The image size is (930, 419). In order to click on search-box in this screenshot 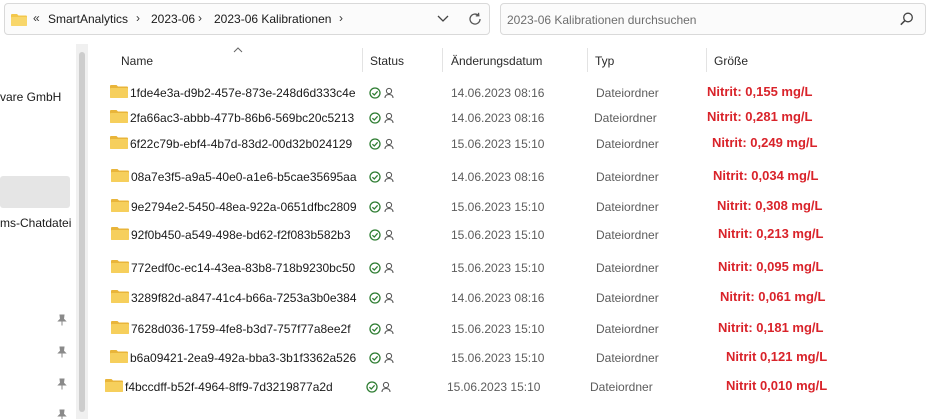, I will do `click(713, 19)`.